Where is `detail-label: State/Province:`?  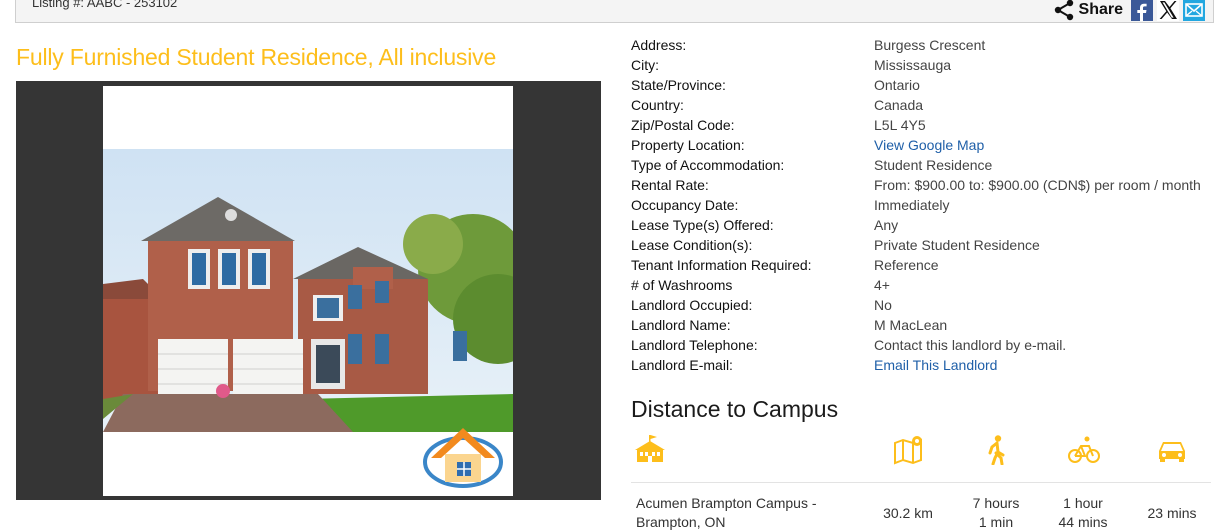
detail-label: State/Province: is located at coordinates (678, 85).